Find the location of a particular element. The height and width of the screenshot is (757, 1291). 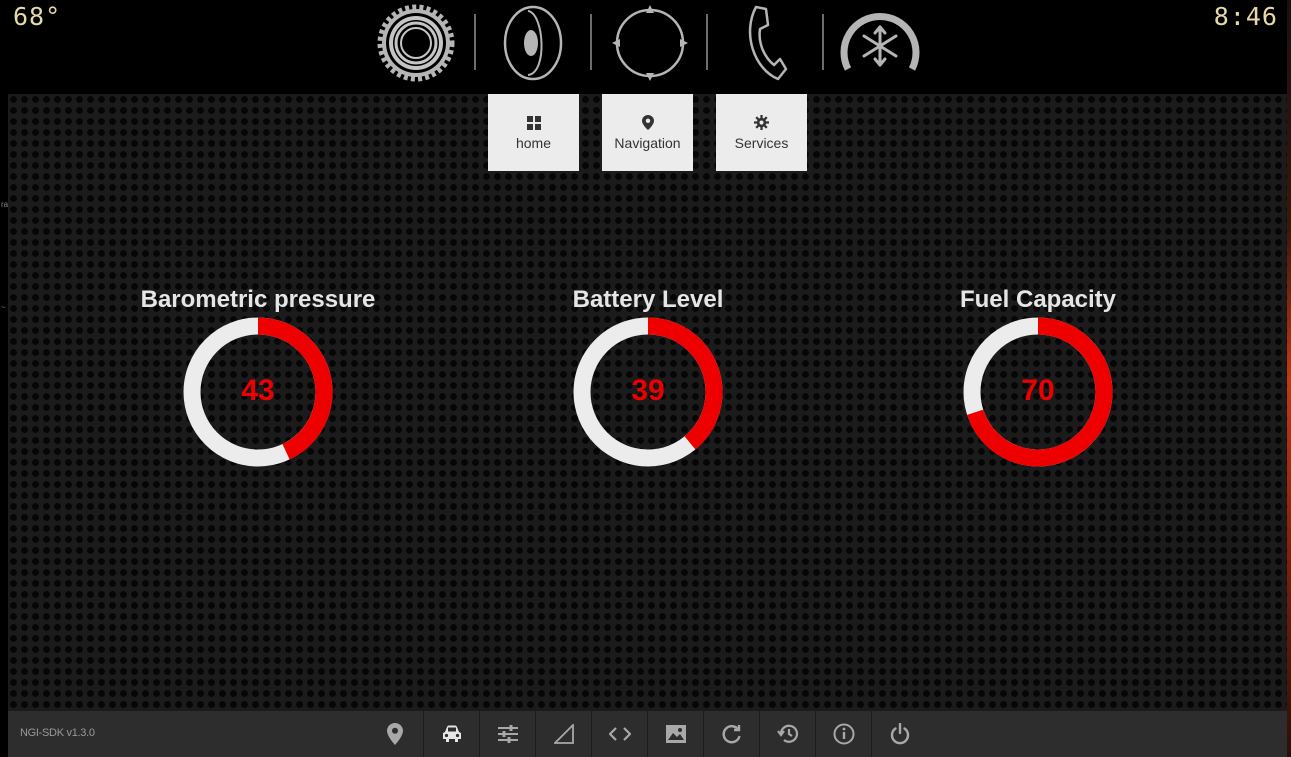

battery-level-gauge: 39 is located at coordinates (648, 392).